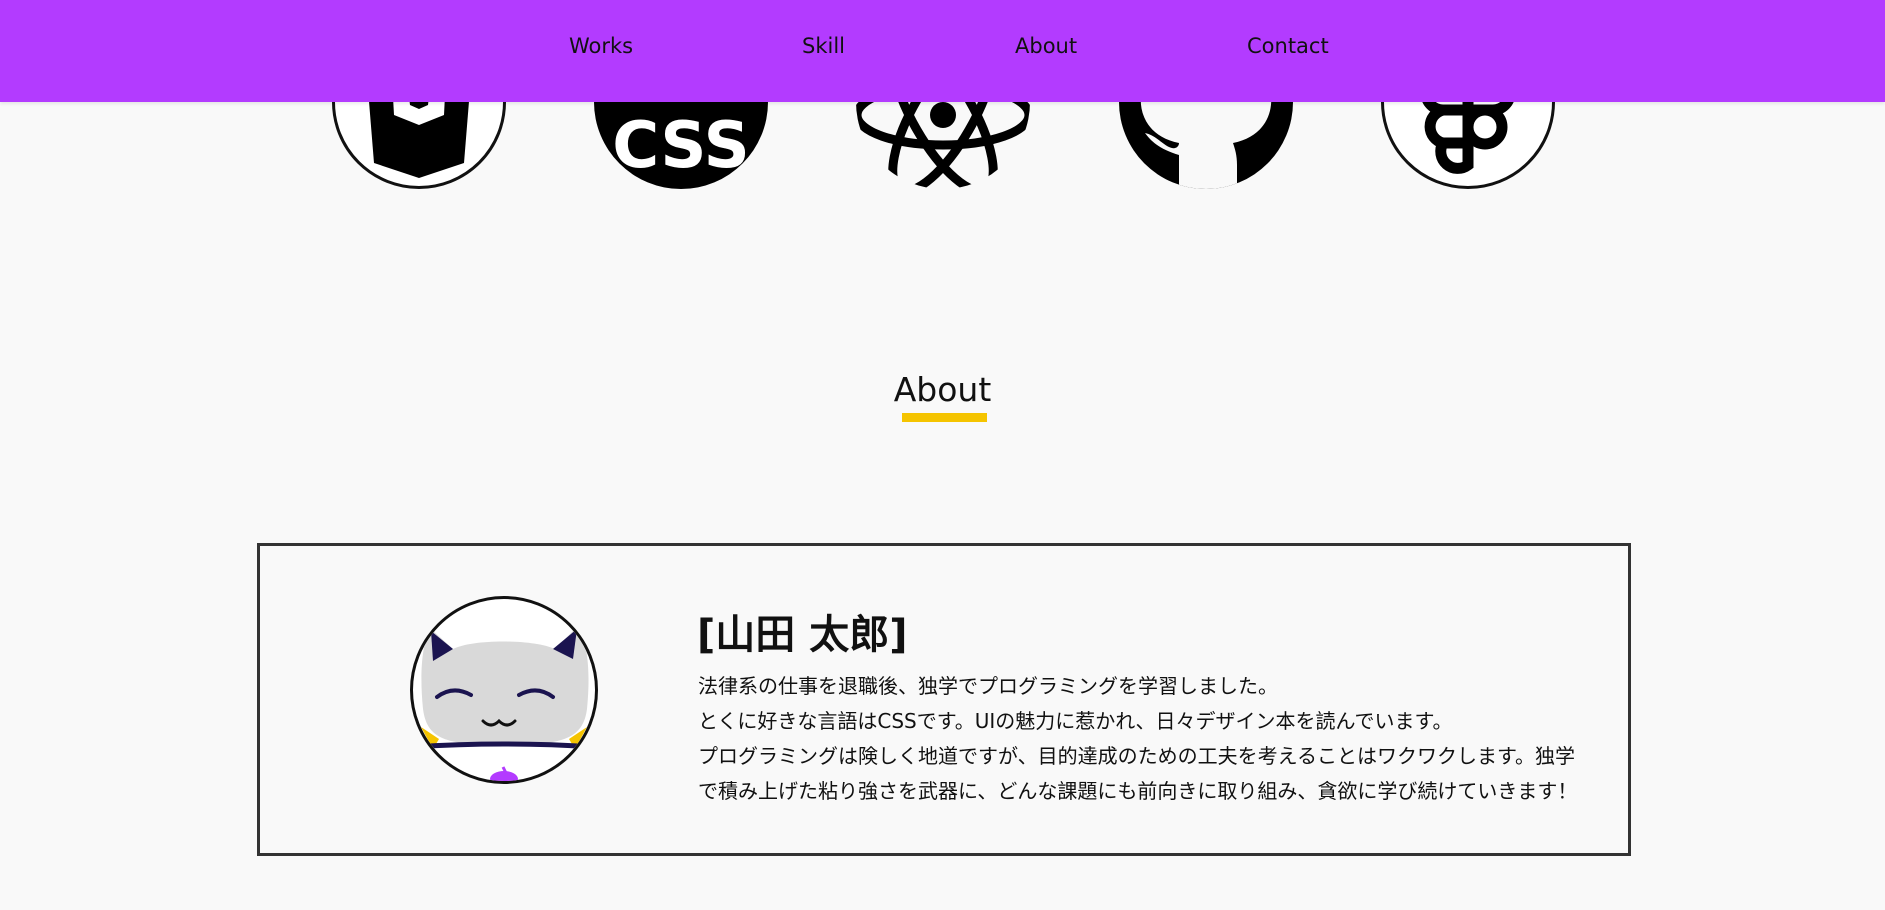 Image resolution: width=1885 pixels, height=910 pixels. What do you see at coordinates (823, 46) in the screenshot?
I see `nav-link-skill: Skill` at bounding box center [823, 46].